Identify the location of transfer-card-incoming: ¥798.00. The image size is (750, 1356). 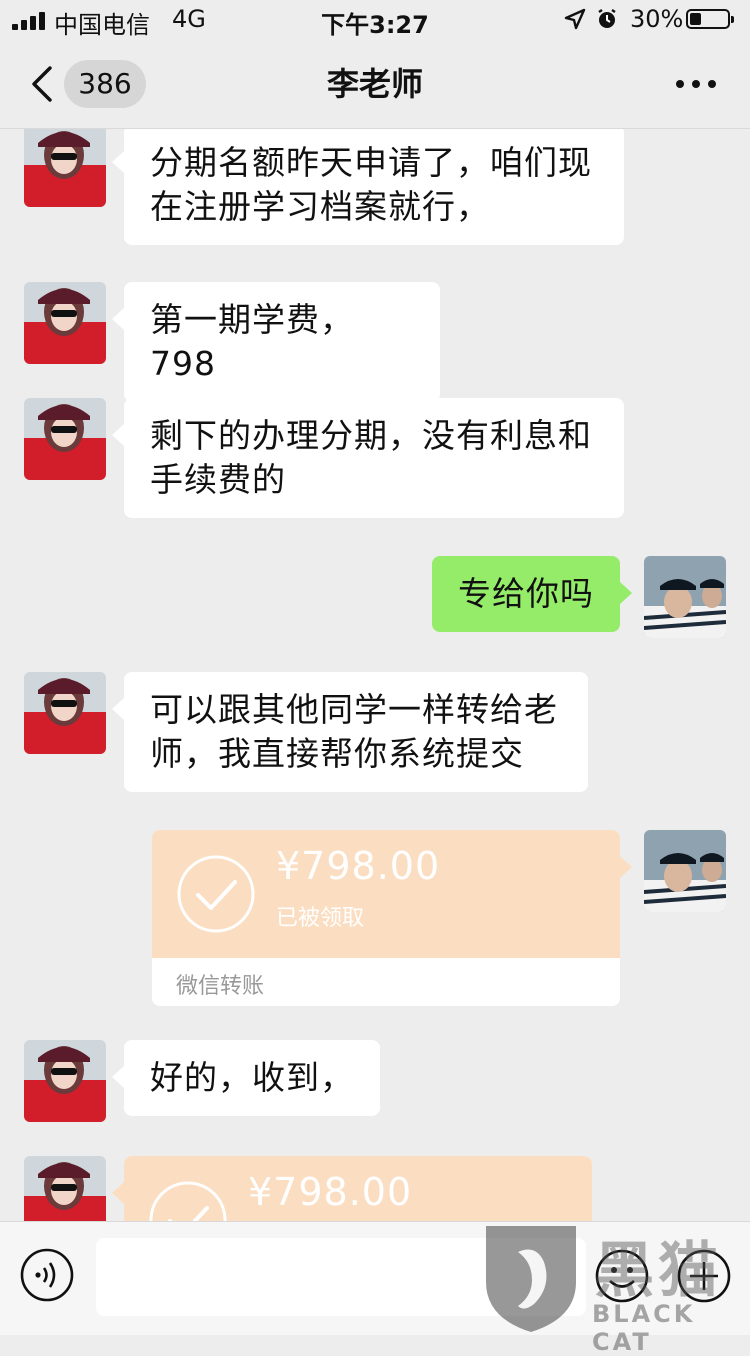
(358, 1188).